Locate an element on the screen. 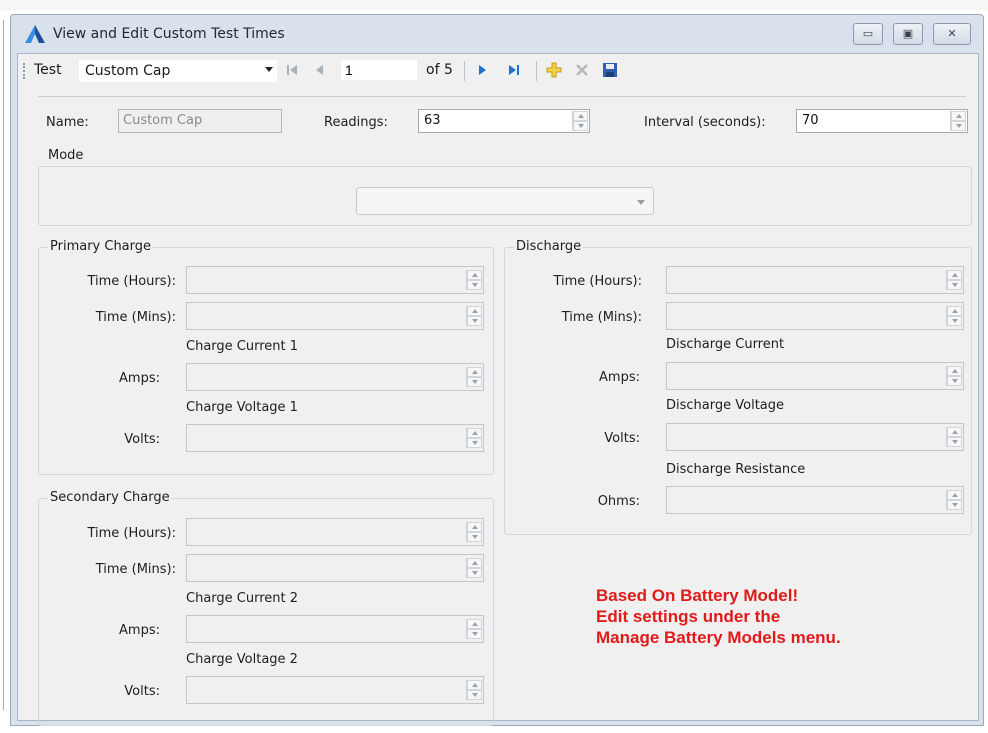 This screenshot has width=988, height=733. minimize-button: ▭ is located at coordinates (868, 34).